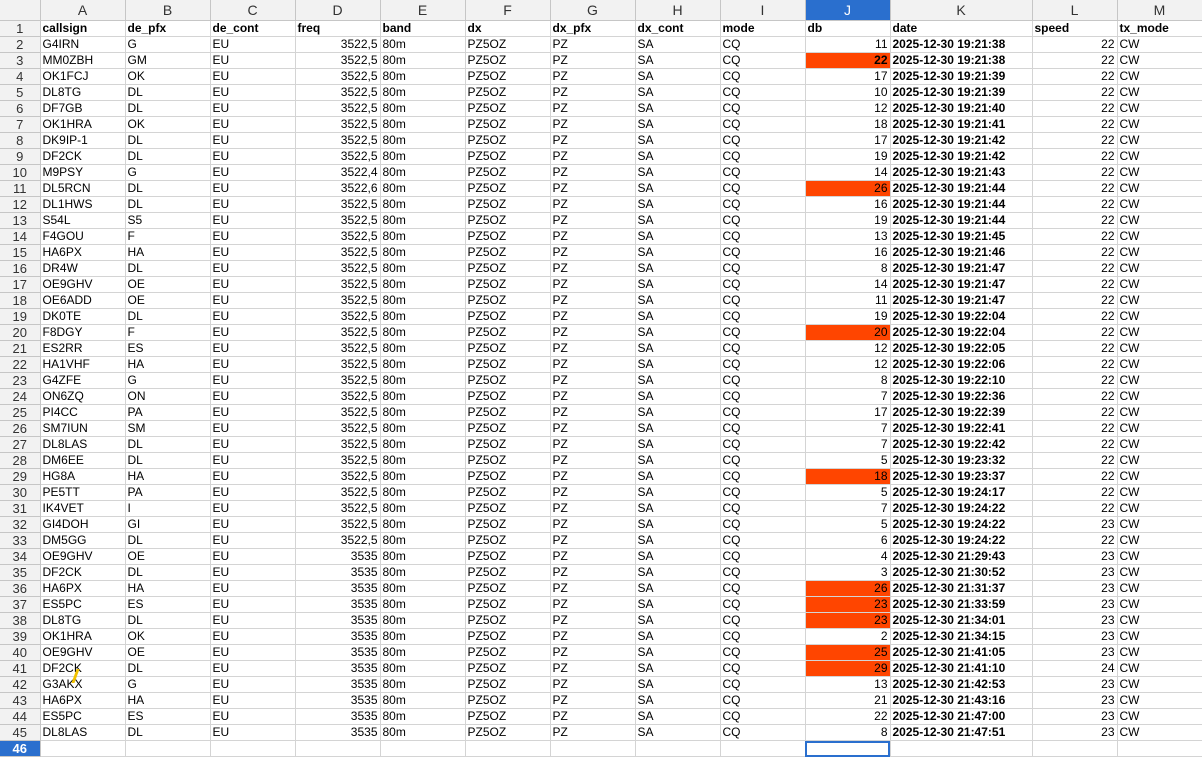 The width and height of the screenshot is (1202, 757). I want to click on cell-freq: 3522,6, so click(338, 188).